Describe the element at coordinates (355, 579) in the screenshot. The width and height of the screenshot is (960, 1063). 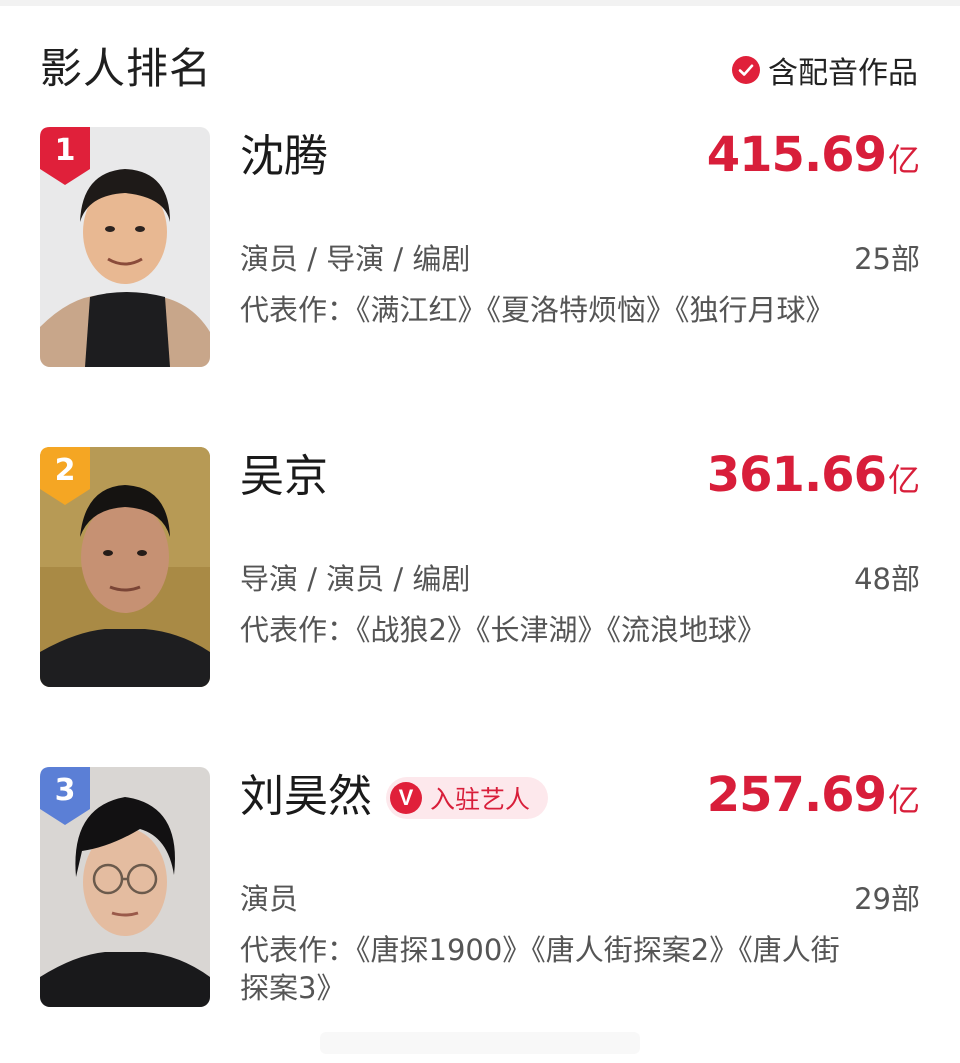
I see `person-roles: 导演 / 演员 / 编剧` at that location.